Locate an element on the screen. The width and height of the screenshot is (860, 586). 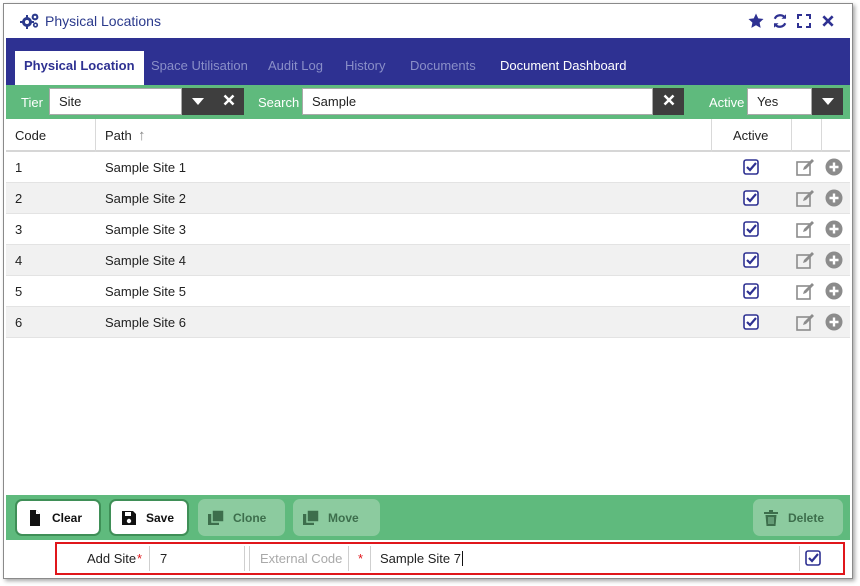
column-header-active: Active is located at coordinates (750, 135).